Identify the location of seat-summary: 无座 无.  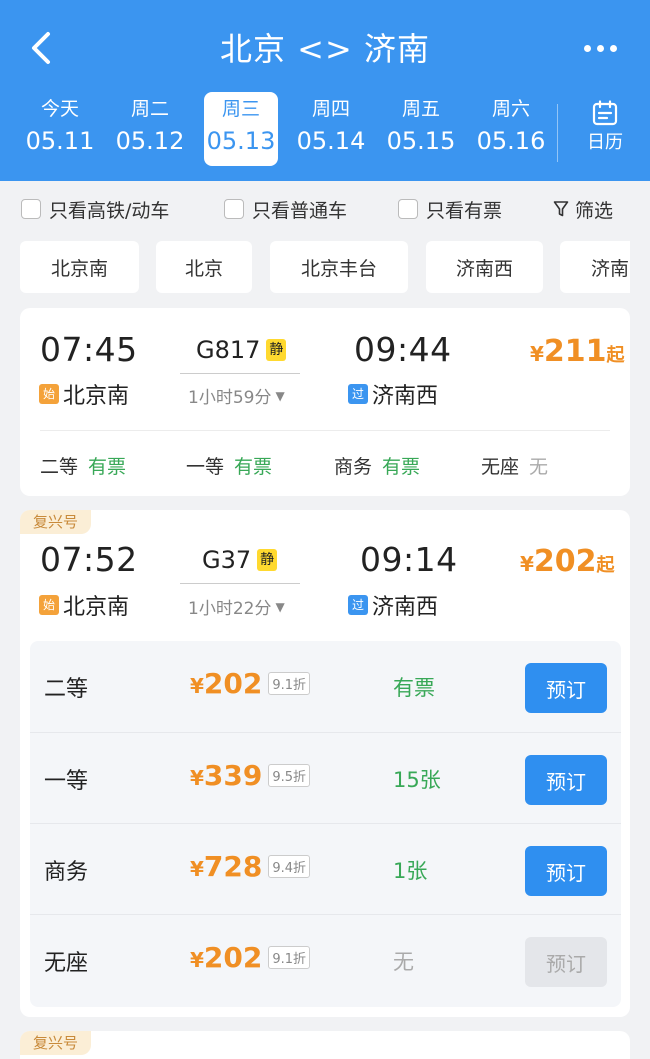
(514, 465).